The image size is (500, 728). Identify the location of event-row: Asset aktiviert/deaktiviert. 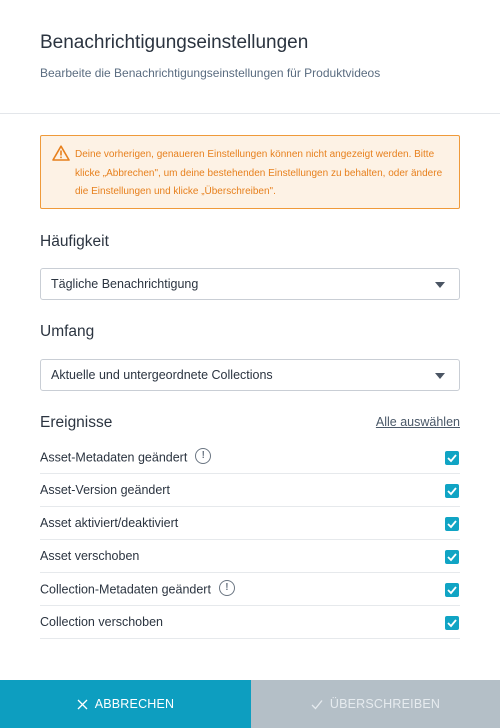
(250, 523).